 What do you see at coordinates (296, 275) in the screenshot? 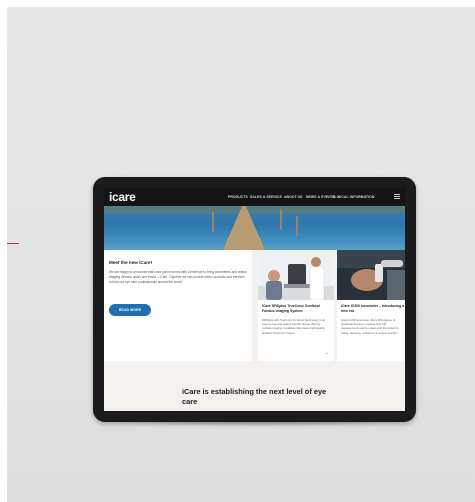
I see `drsplus-photo` at bounding box center [296, 275].